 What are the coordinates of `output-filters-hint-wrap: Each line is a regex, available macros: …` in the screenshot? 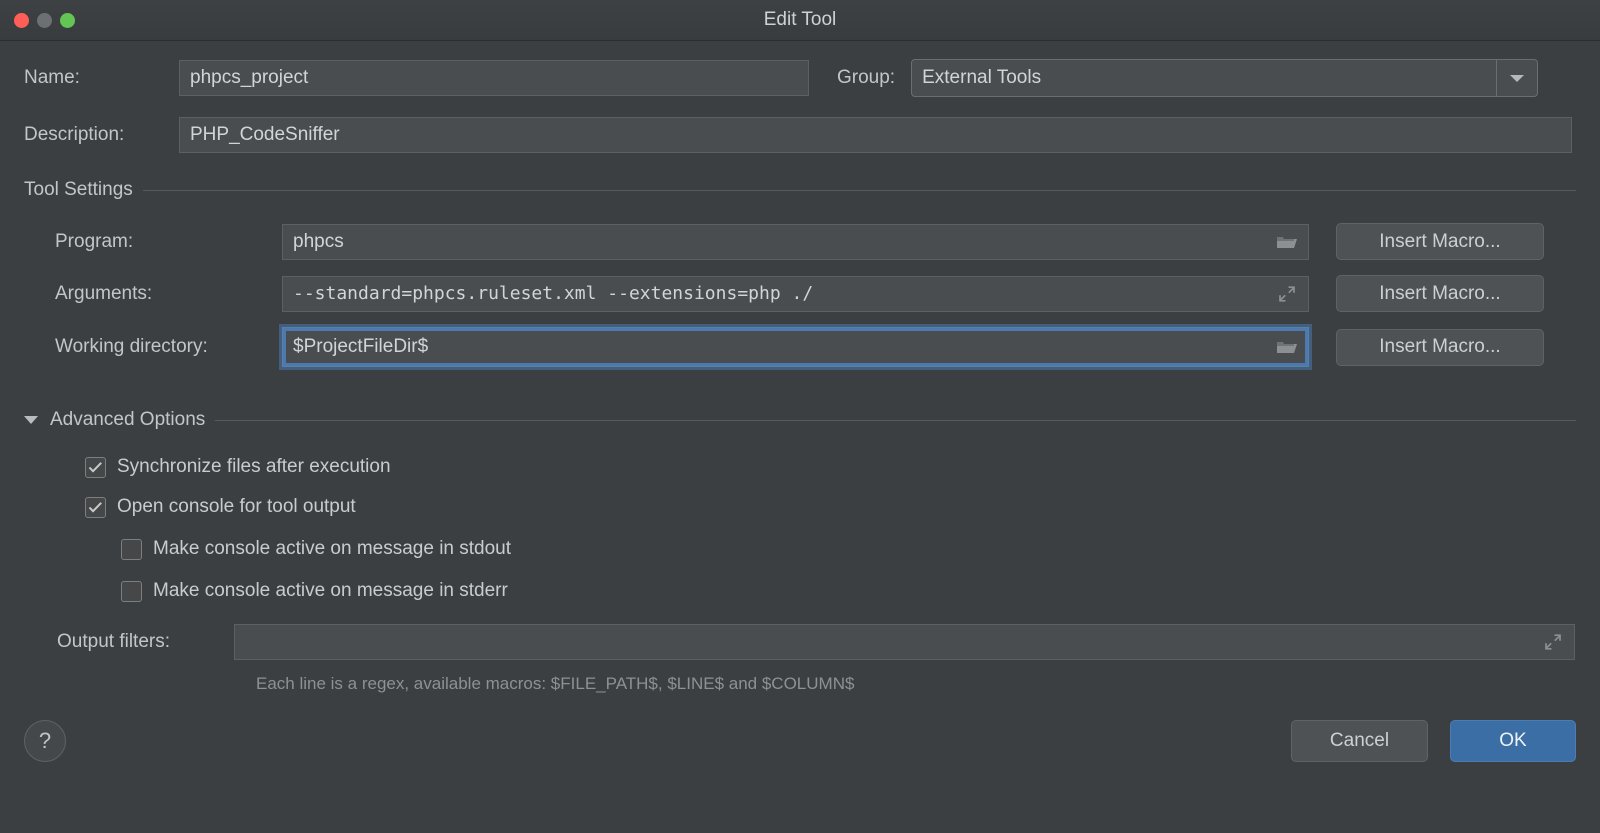 It's located at (800, 684).